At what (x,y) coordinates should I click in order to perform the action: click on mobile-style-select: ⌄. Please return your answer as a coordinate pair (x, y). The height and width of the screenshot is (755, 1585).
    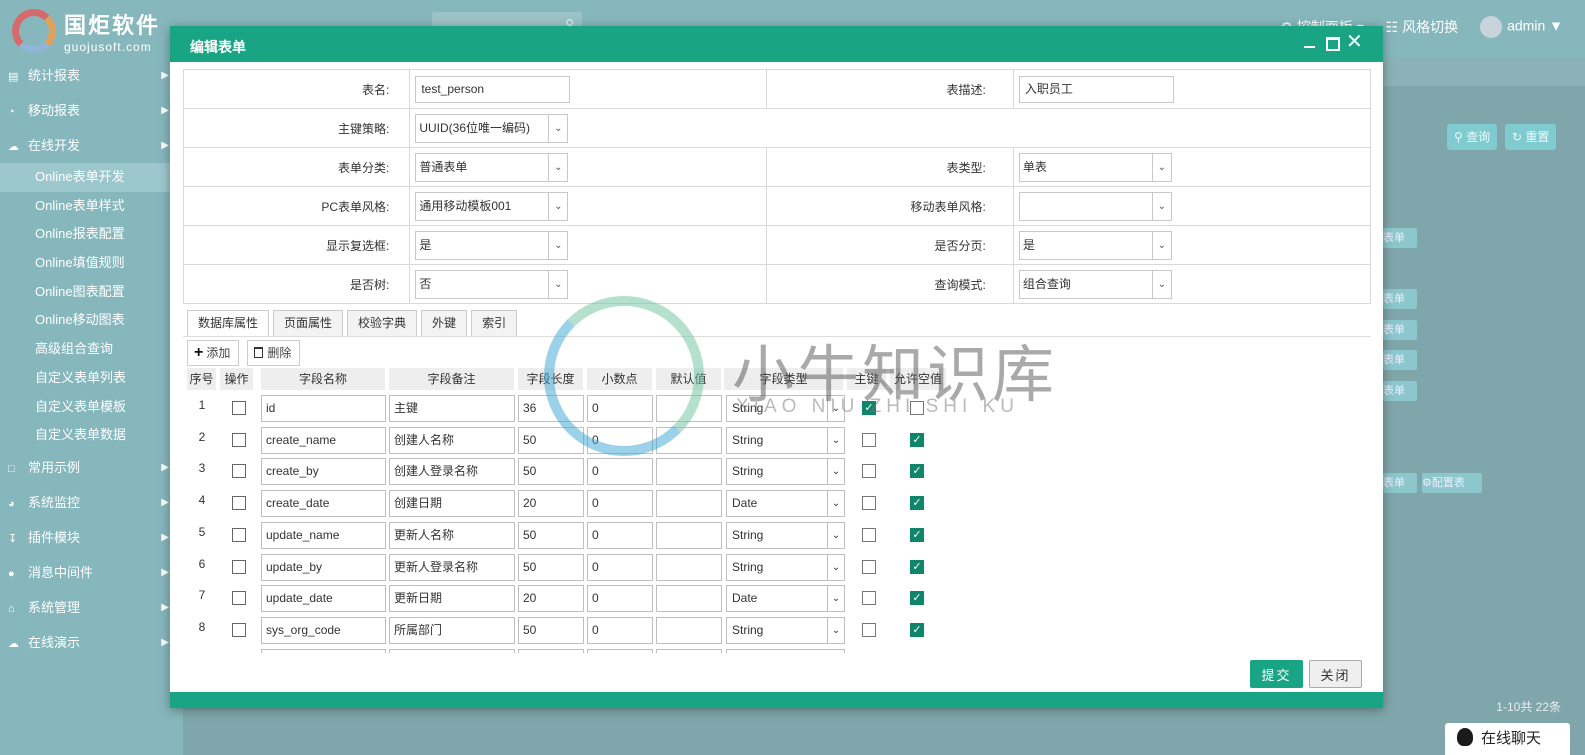
    Looking at the image, I should click on (1095, 206).